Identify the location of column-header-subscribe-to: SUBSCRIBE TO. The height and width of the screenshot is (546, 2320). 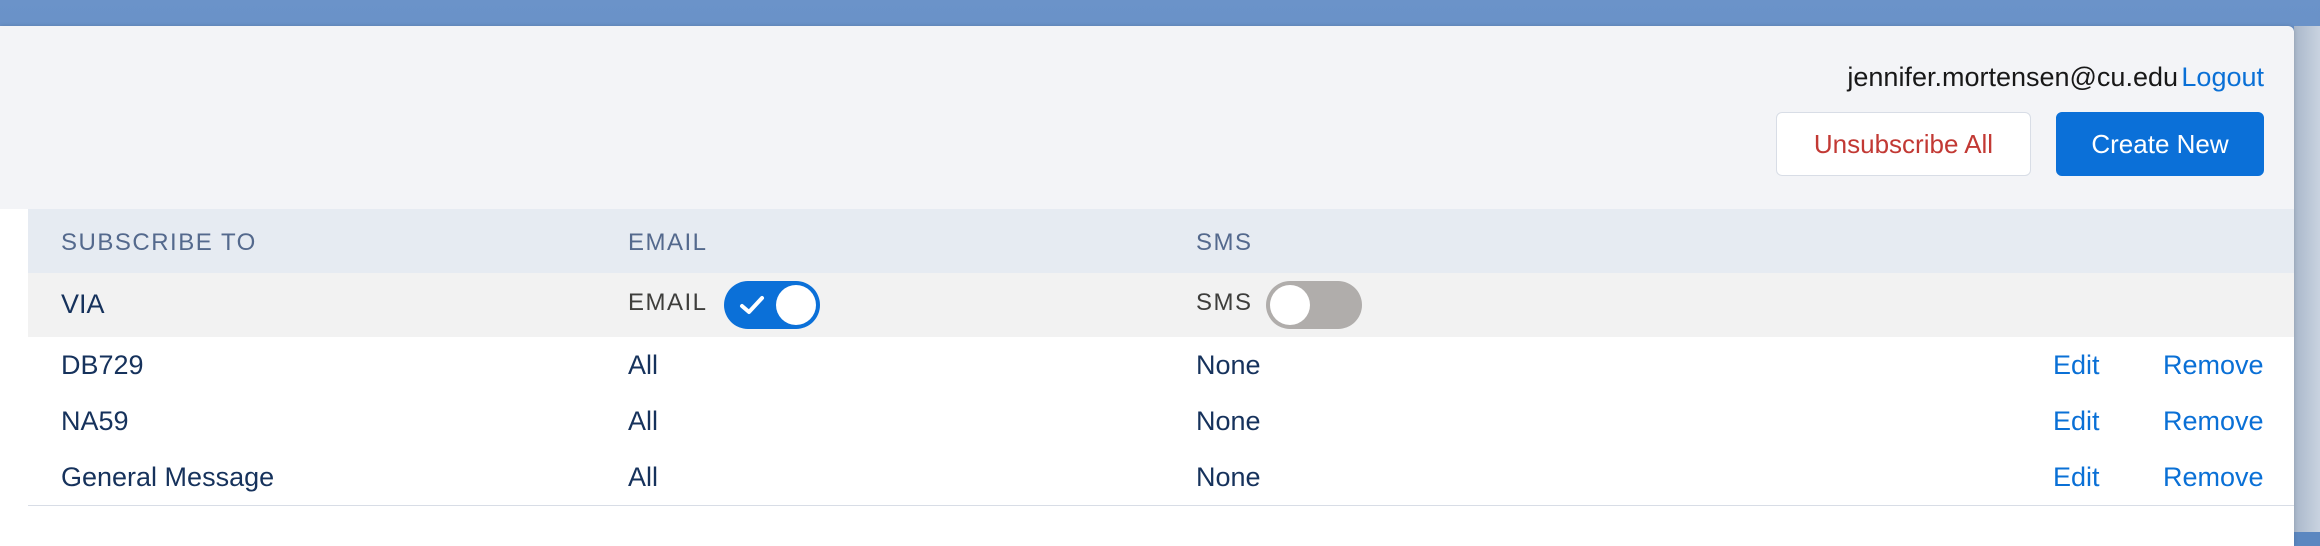
(159, 242).